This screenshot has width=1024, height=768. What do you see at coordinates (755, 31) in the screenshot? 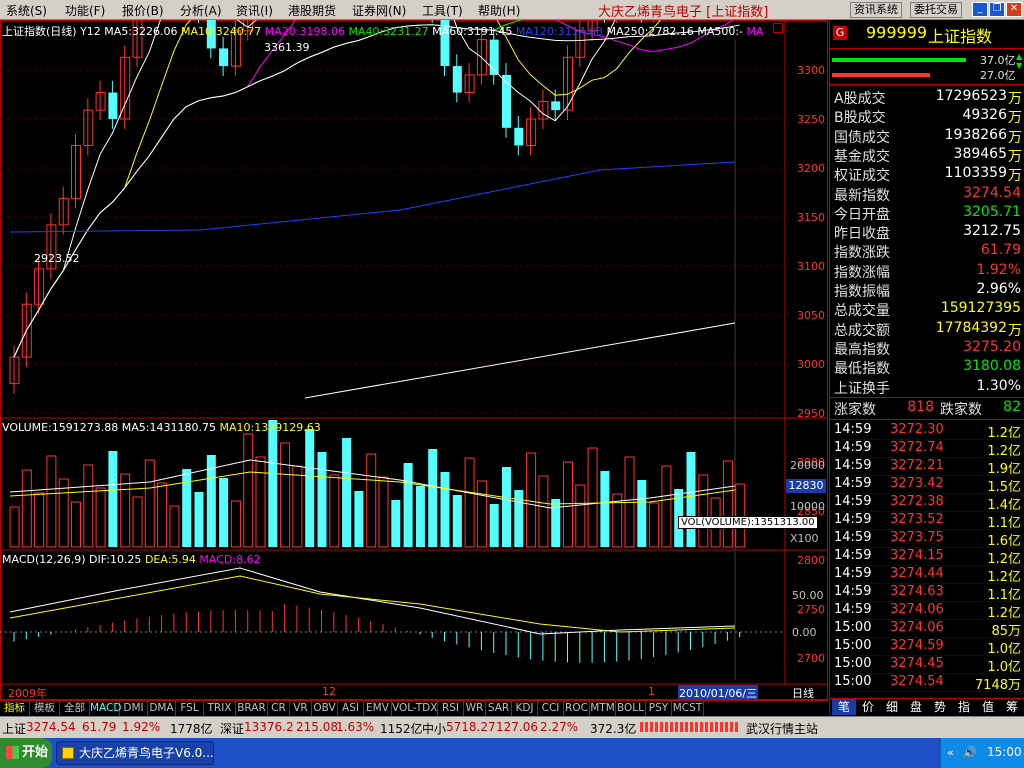
I see `ma-more-label: MA` at bounding box center [755, 31].